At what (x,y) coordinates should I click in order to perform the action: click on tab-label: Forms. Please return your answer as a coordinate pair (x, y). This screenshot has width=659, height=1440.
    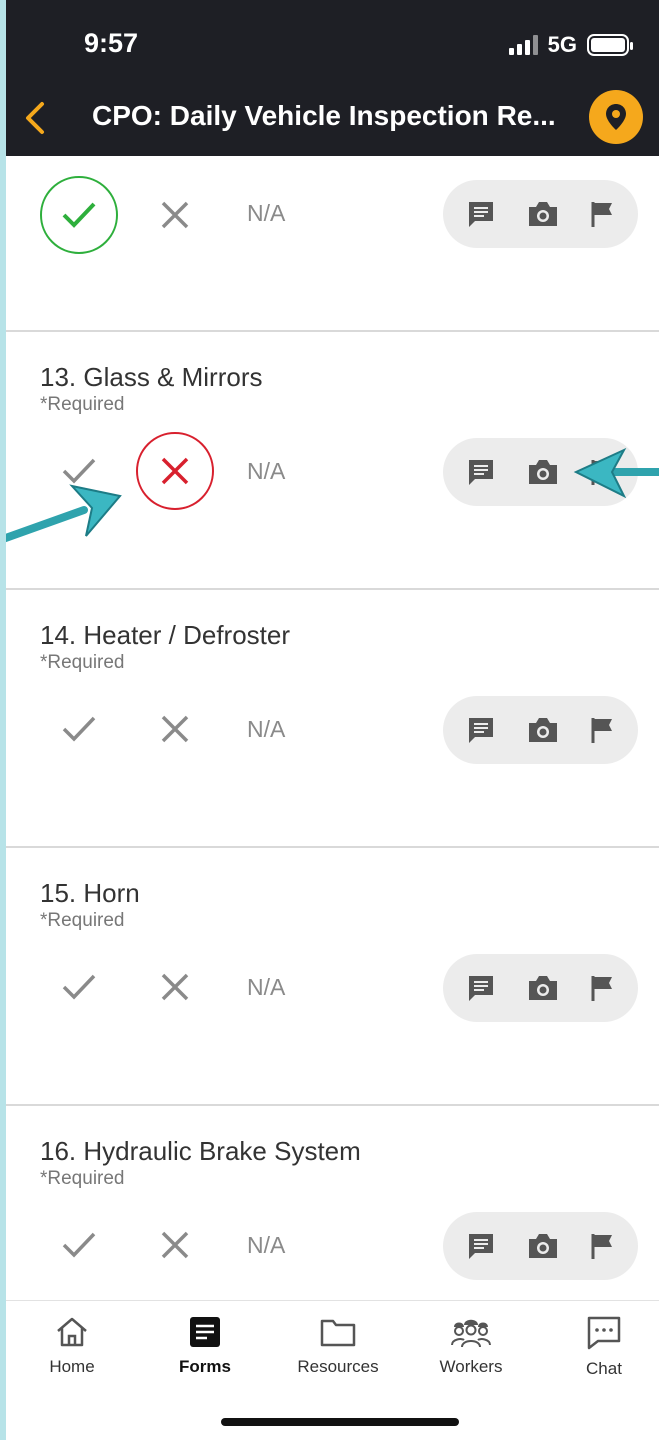
    Looking at the image, I should click on (205, 1366).